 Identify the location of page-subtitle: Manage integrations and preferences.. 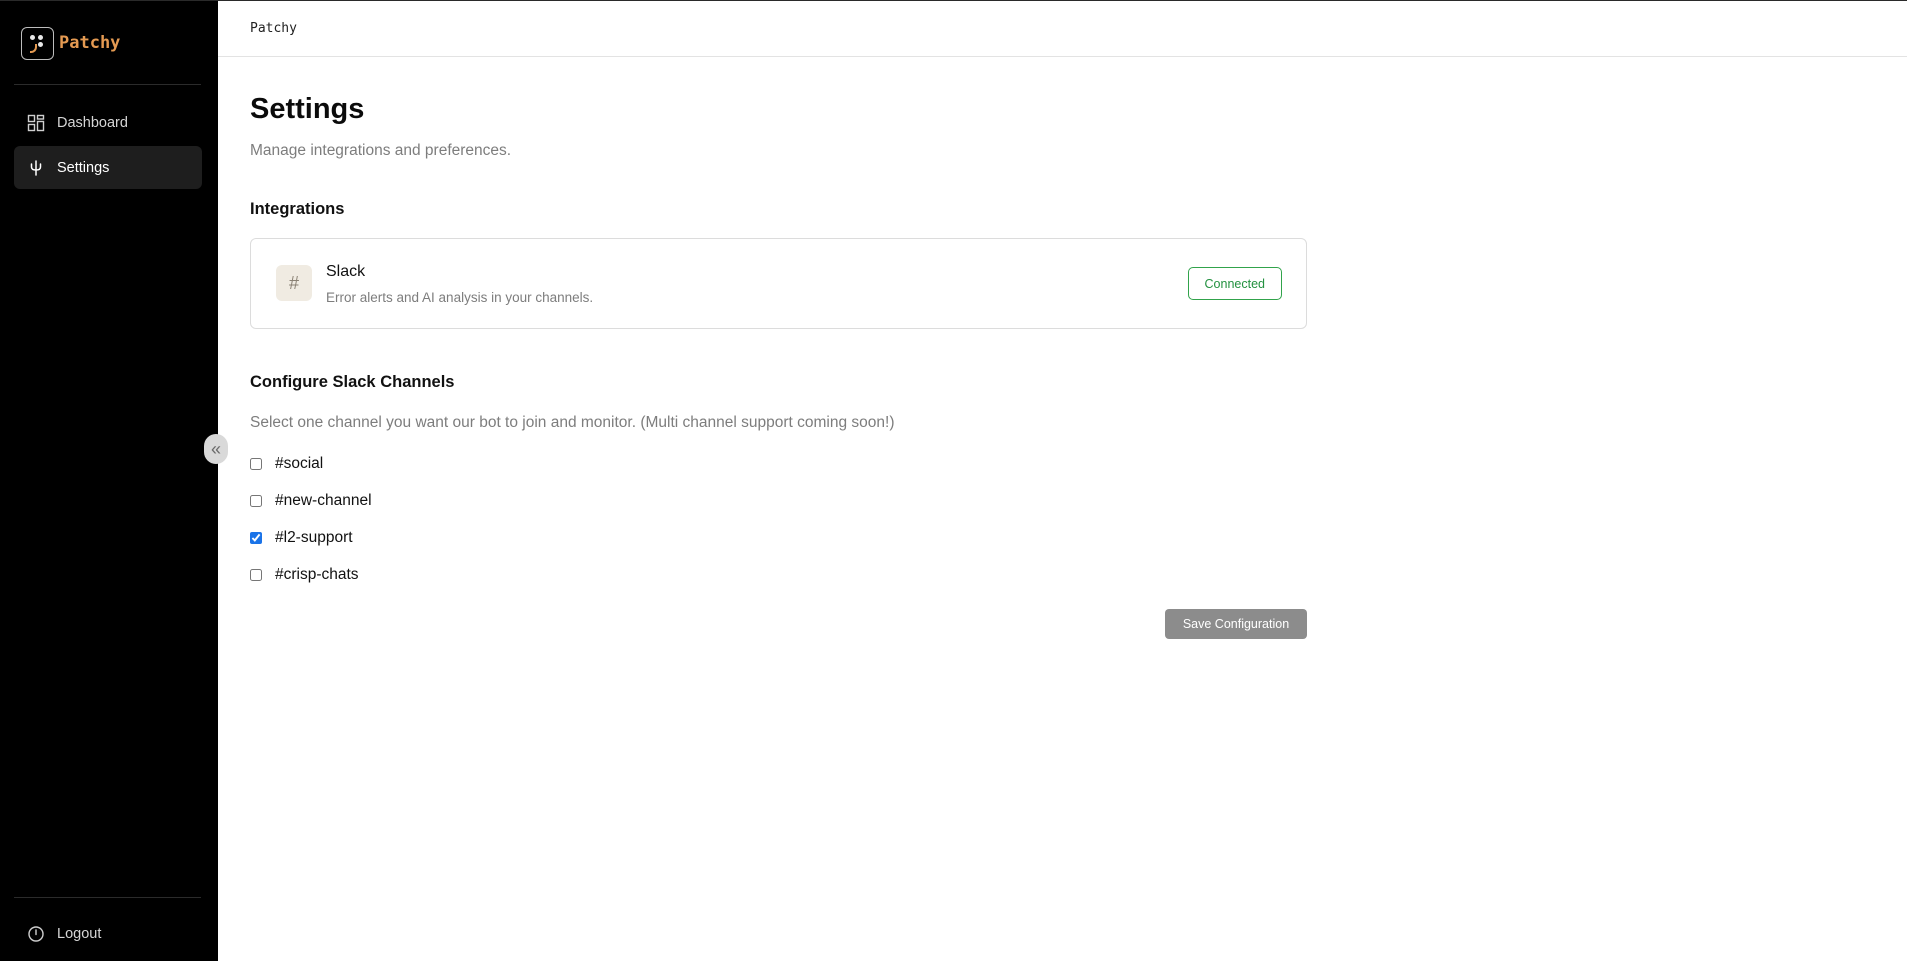
(381, 150).